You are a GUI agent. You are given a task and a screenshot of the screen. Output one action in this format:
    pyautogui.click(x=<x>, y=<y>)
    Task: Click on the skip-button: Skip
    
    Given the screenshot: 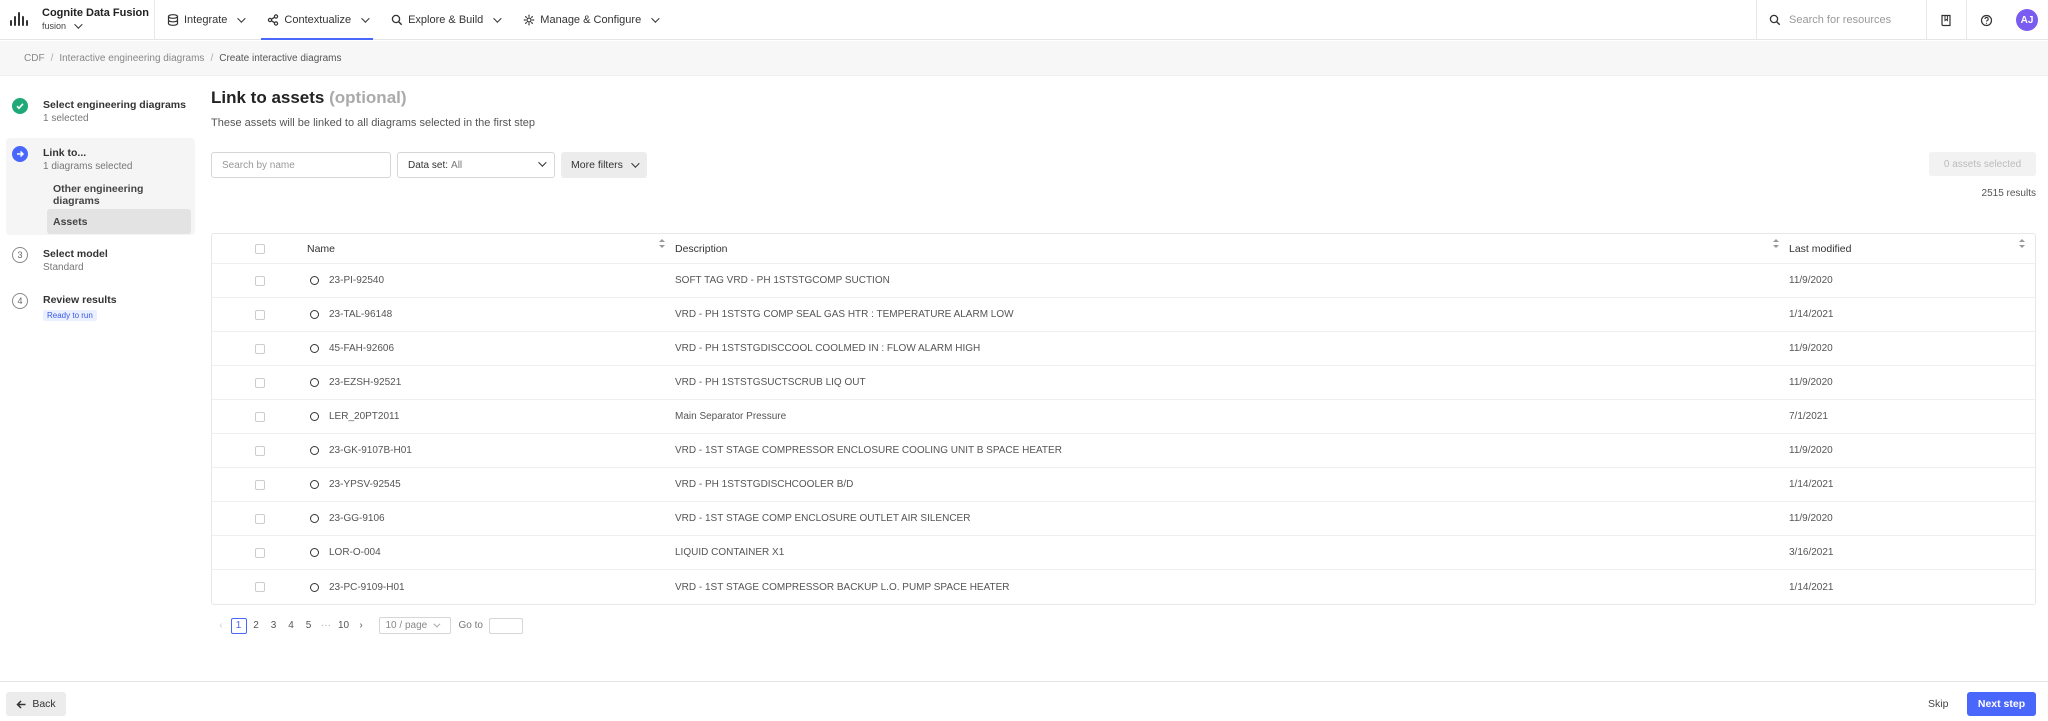 What is the action you would take?
    pyautogui.click(x=1938, y=704)
    